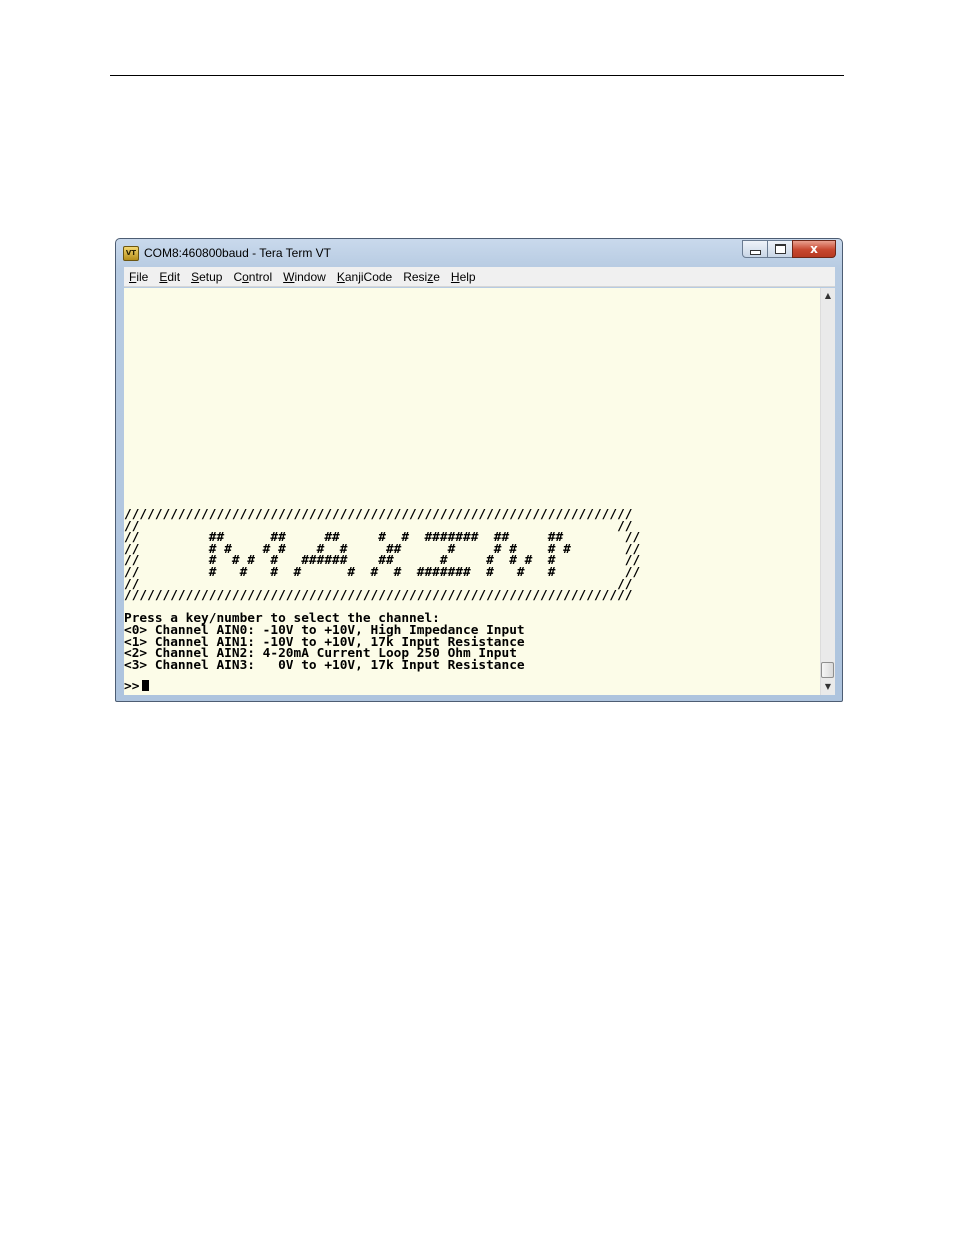 This screenshot has height=1235, width=954. I want to click on menu-setup: Setup, so click(207, 277).